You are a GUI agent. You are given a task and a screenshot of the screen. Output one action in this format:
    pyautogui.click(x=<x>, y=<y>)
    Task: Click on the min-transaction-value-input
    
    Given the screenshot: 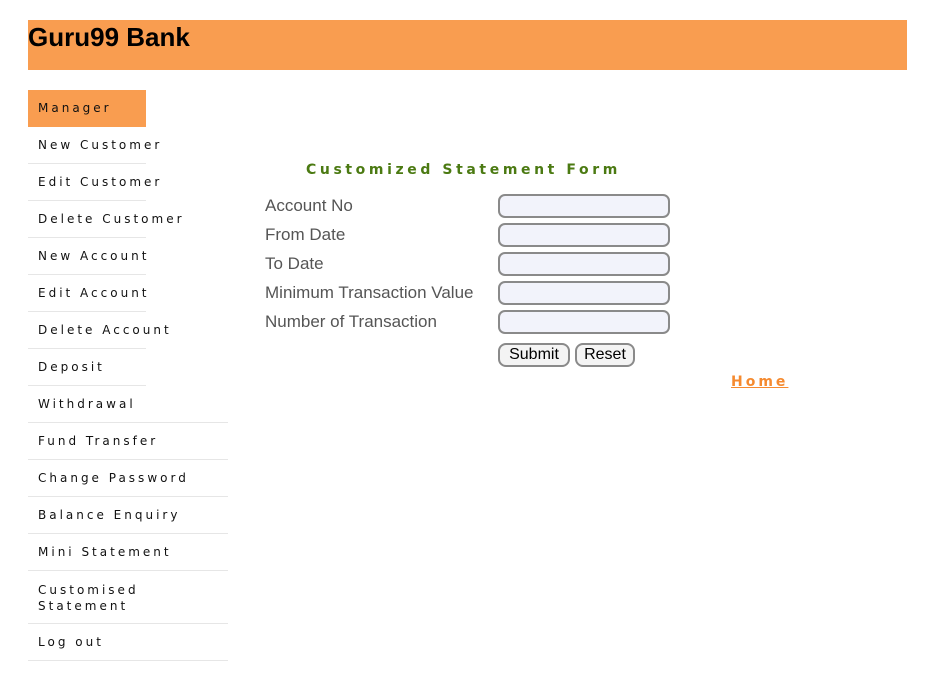 What is the action you would take?
    pyautogui.click(x=584, y=293)
    